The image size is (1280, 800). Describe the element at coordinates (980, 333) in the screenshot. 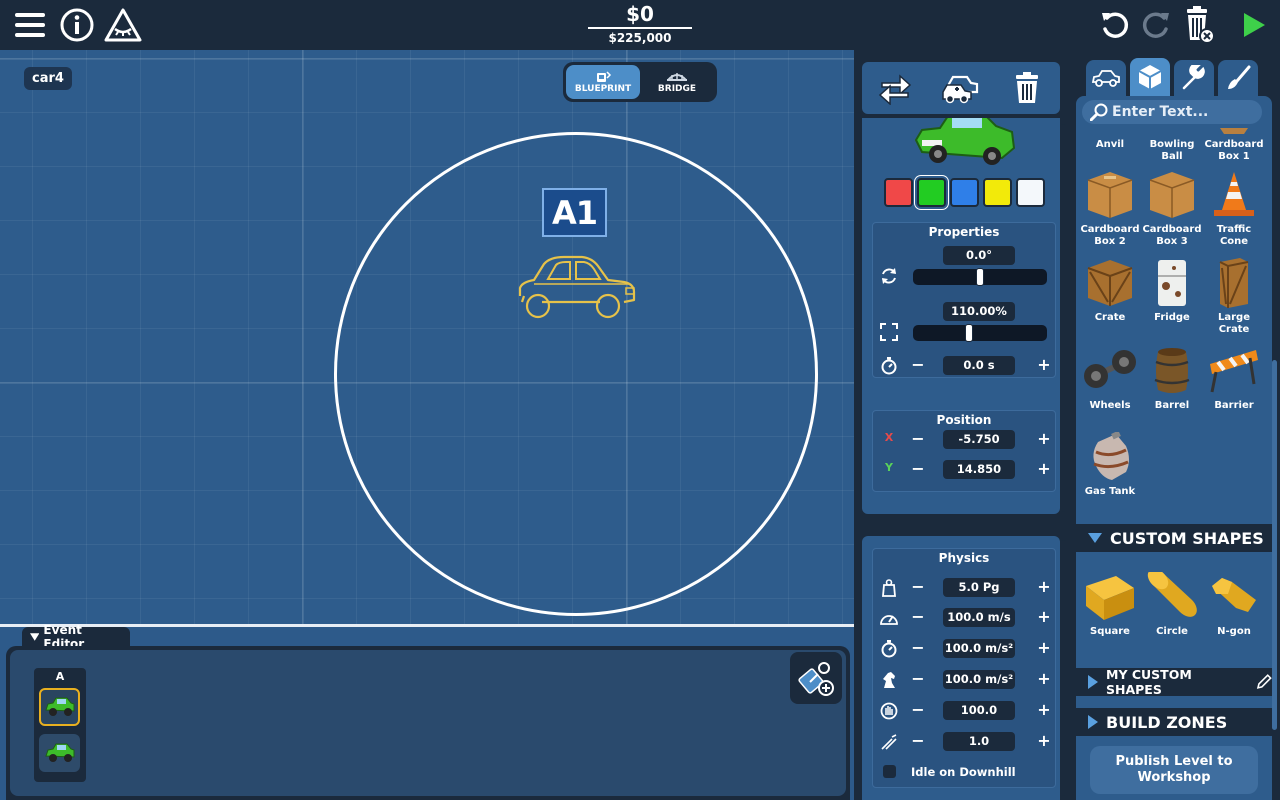

I see `scale-slider` at that location.